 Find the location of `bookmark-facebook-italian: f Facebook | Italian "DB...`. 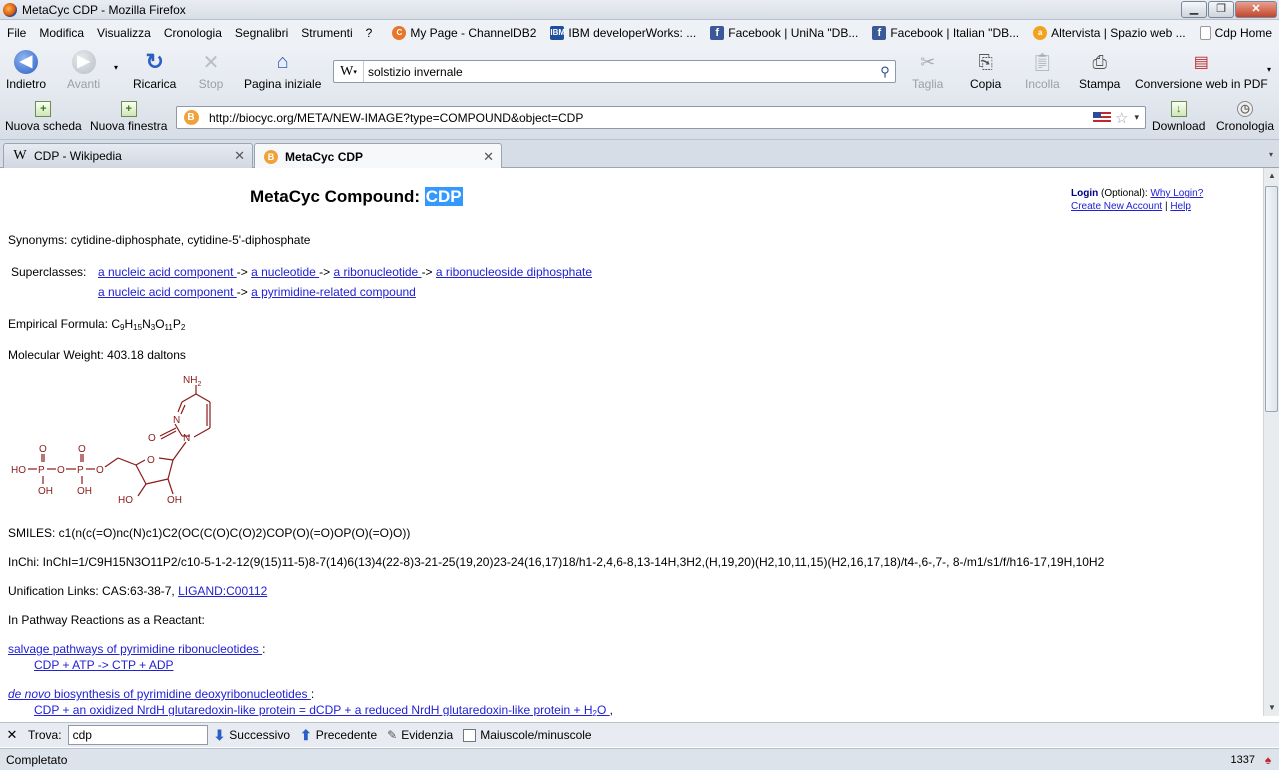

bookmark-facebook-italian: f Facebook | Italian "DB... is located at coordinates (945, 32).